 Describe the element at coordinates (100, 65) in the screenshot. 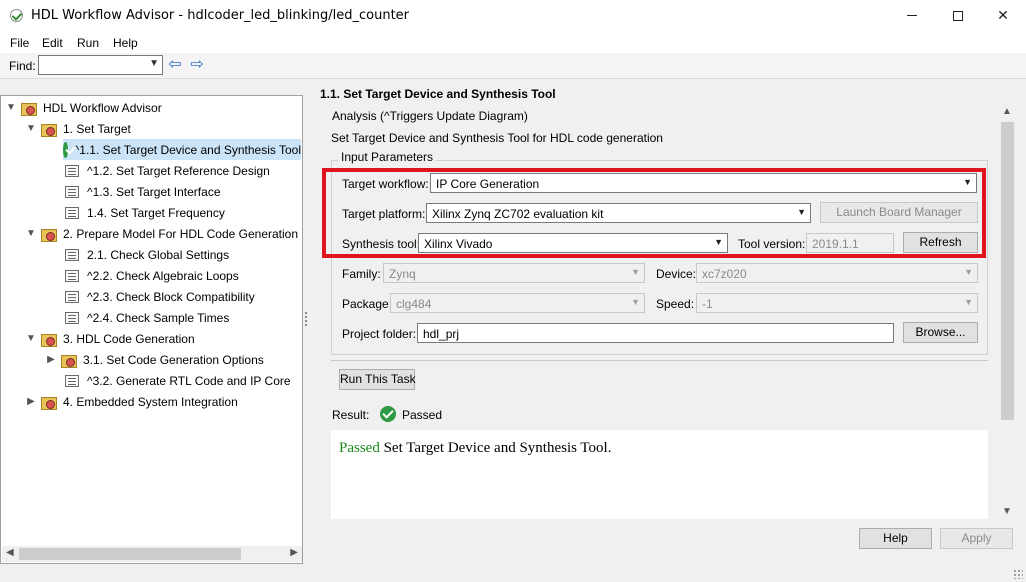

I see `find-input: ▼` at that location.